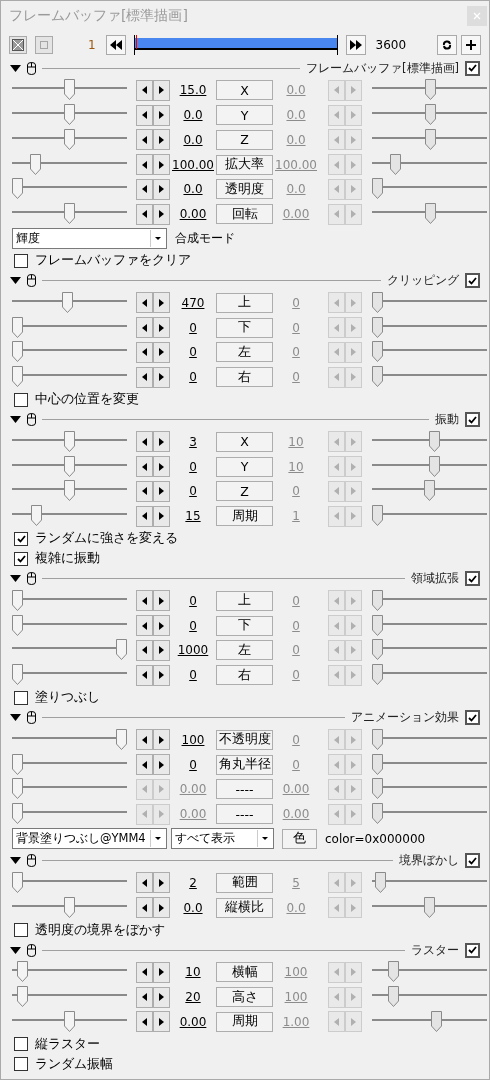 The image size is (490, 1080). What do you see at coordinates (244, 739) in the screenshot?
I see `parameter-button: 不透明度` at bounding box center [244, 739].